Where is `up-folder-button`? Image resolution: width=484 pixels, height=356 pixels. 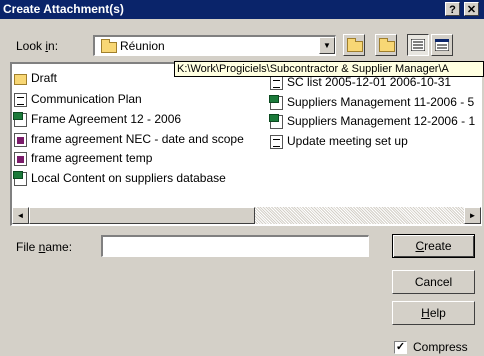 up-folder-button is located at coordinates (354, 45).